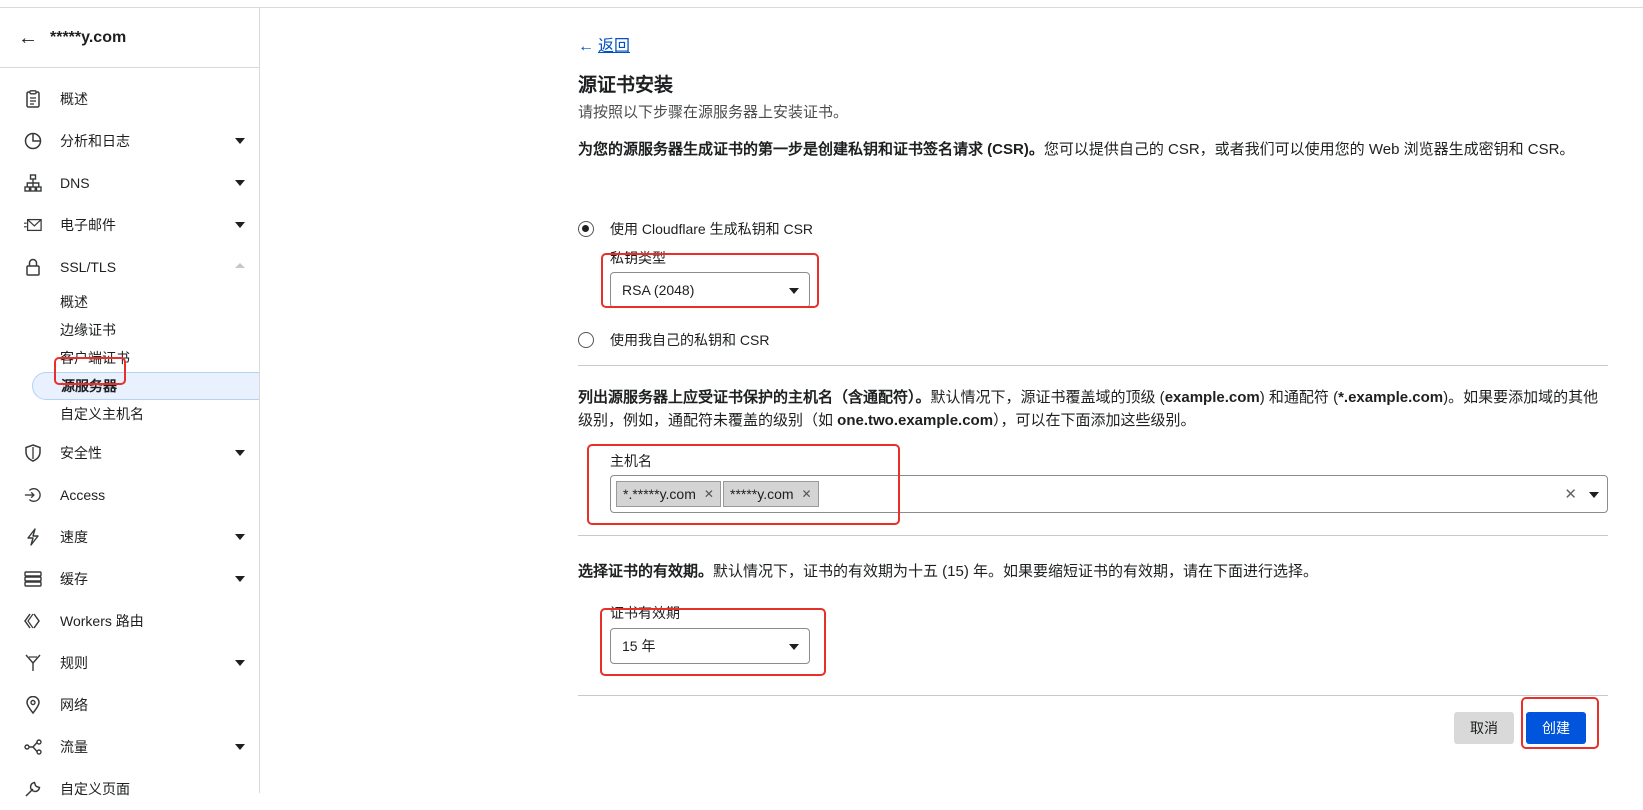 This screenshot has height=810, width=1643. I want to click on submenu-item-client-certificates: 客户端证书, so click(129, 358).